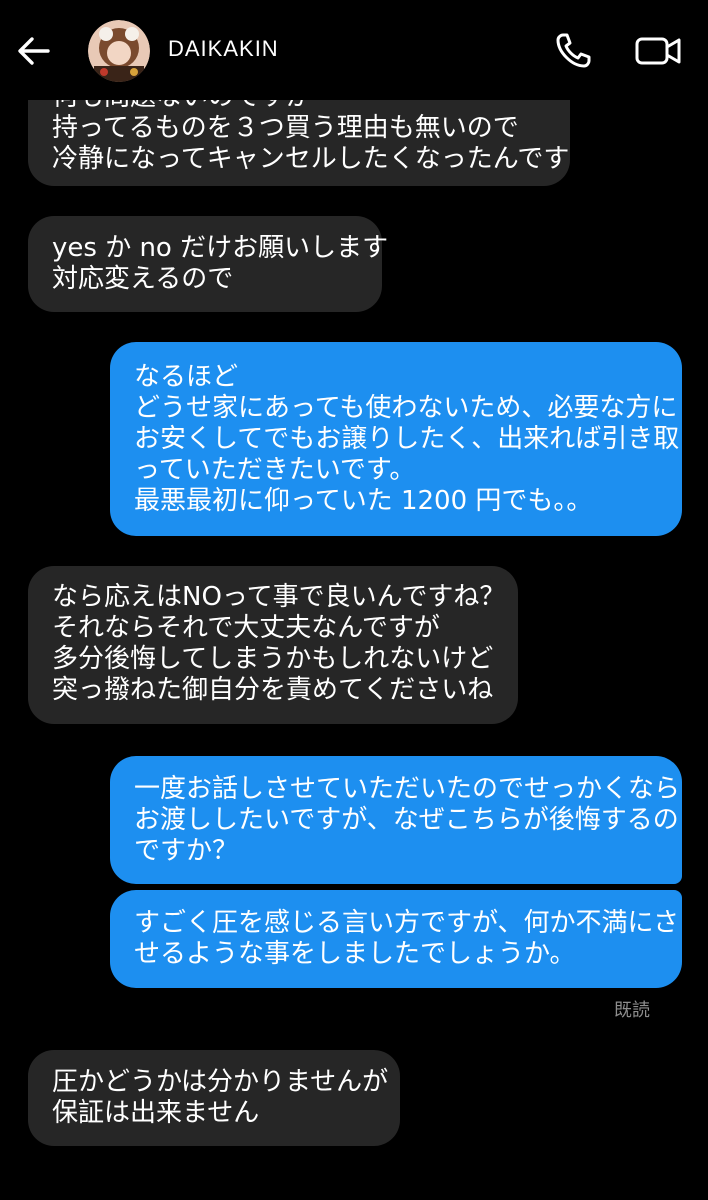 Image resolution: width=708 pixels, height=1200 pixels. Describe the element at coordinates (279, 597) in the screenshot. I see `message-line: なら応えはNOって事で良いんですね？` at that location.